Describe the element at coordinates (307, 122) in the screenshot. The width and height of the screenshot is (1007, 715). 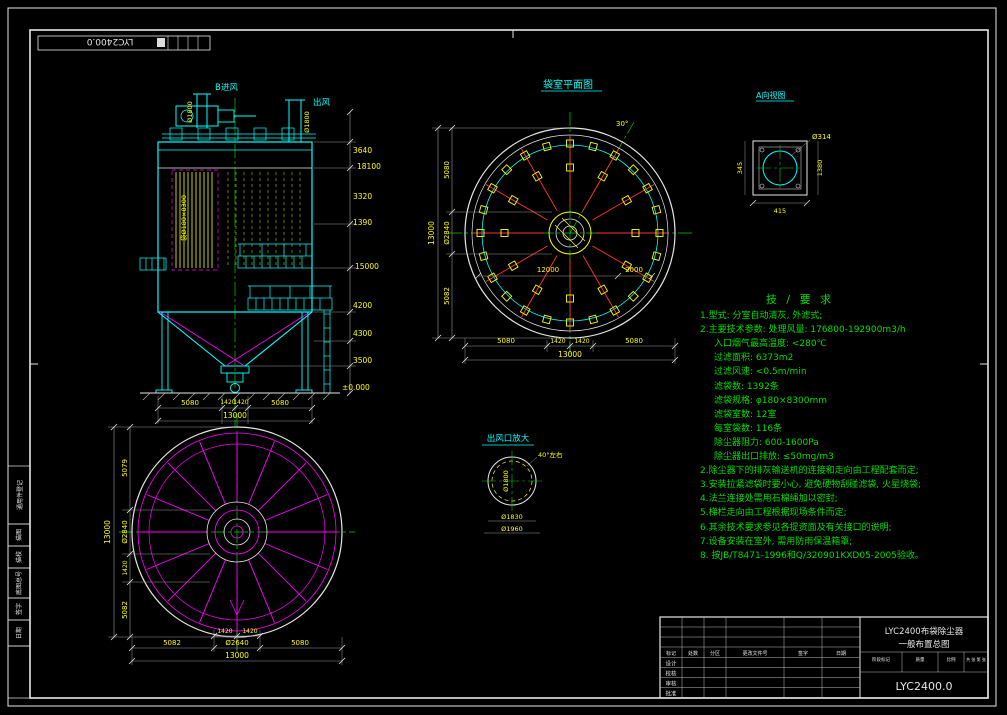
I see `outlet-diameter-dim: Ø1800` at that location.